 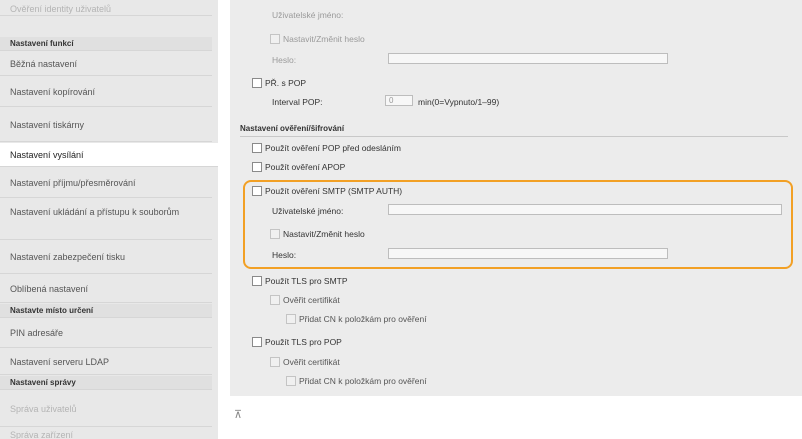 What do you see at coordinates (106, 257) in the screenshot?
I see `sidebar-item-secure-print-settings: Nastavení zabezpečení tisku` at bounding box center [106, 257].